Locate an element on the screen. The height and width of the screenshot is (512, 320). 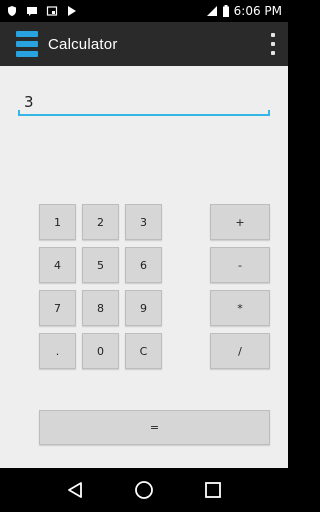
key-6: 6 is located at coordinates (143, 265).